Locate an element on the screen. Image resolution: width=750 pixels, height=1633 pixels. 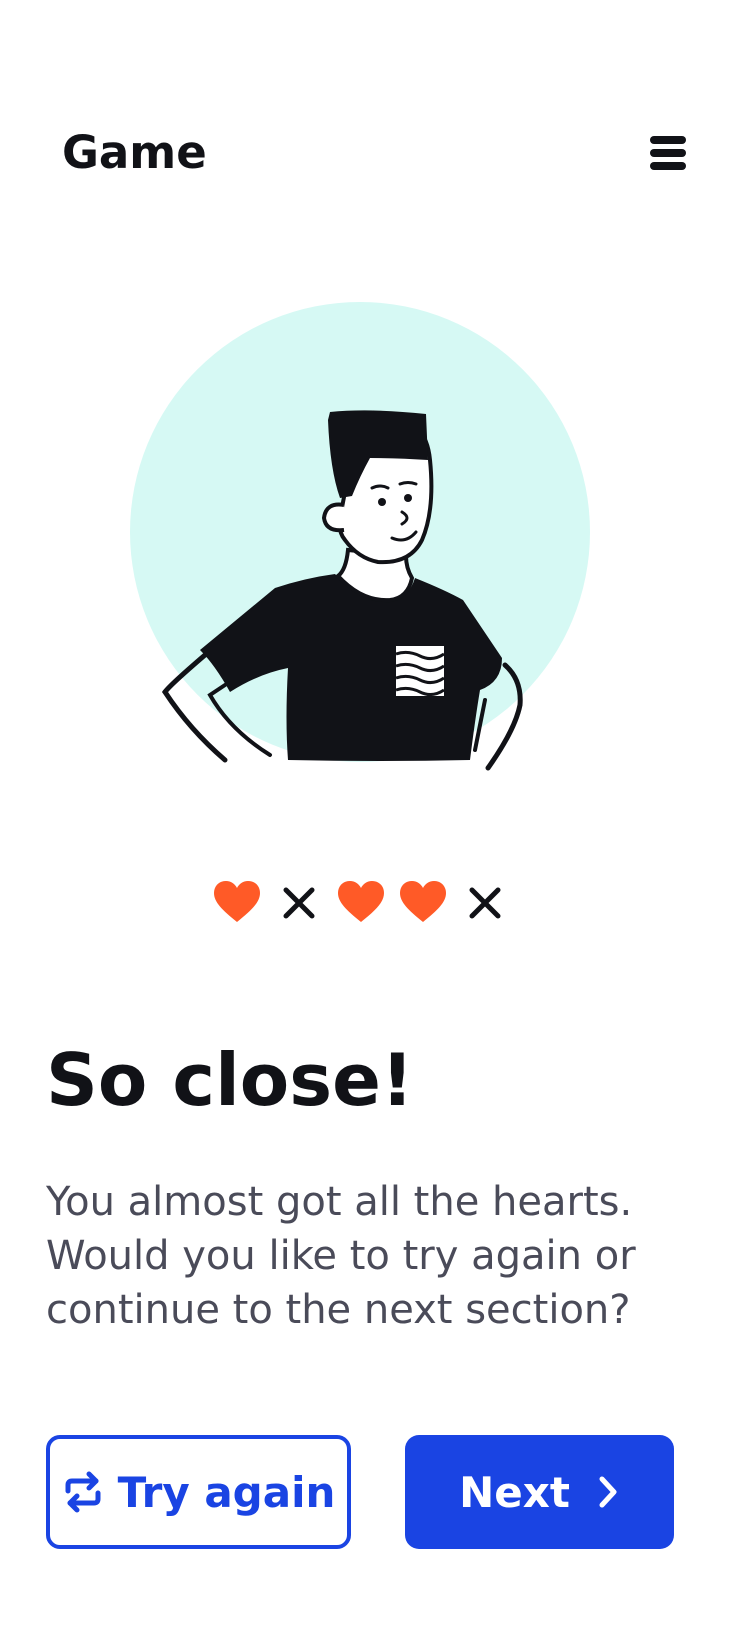
header: Game is located at coordinates (375, 120).